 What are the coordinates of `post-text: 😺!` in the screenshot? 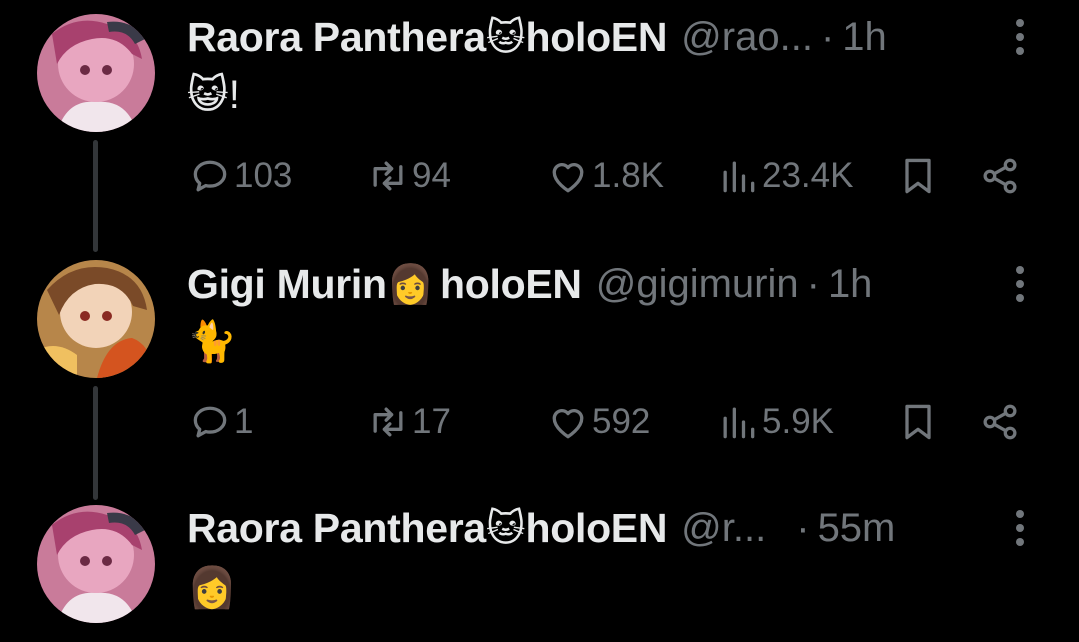 It's located at (213, 95).